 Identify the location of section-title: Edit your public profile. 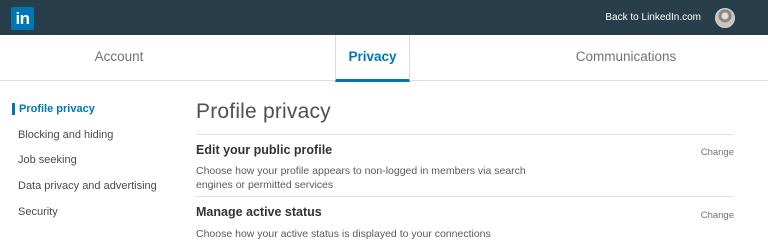
(264, 150).